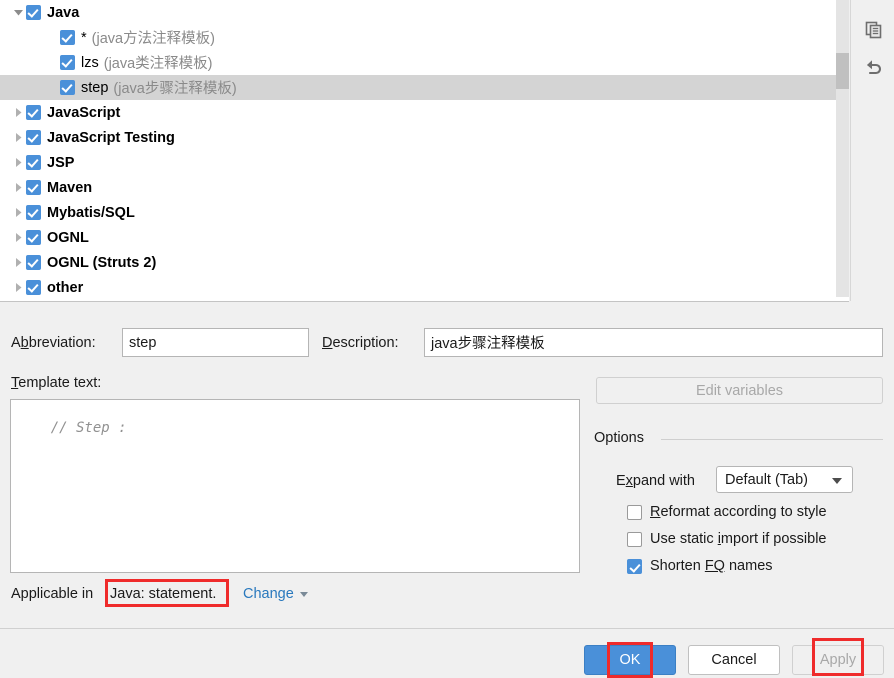  I want to click on tree-node-description: (java类注释模板), so click(158, 64).